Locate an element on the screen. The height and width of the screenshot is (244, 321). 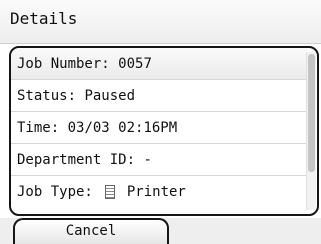
detail-row-job-type: Job Type: Printer is located at coordinates (159, 192).